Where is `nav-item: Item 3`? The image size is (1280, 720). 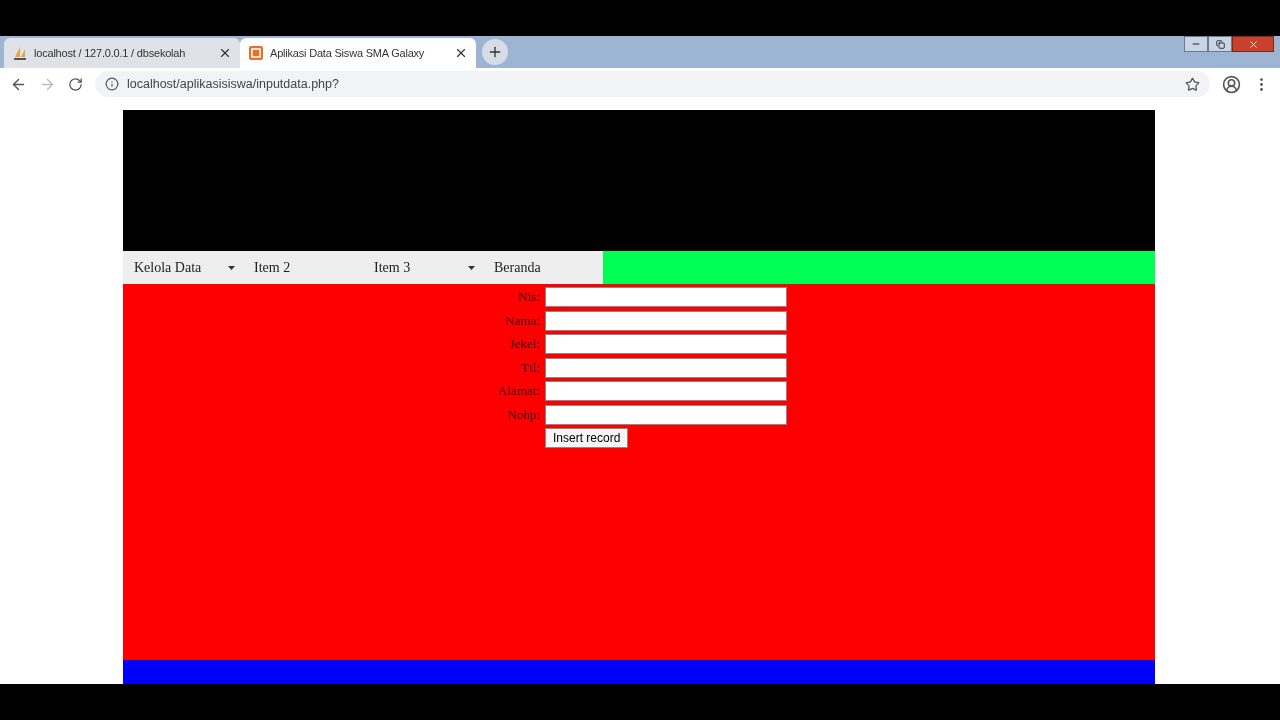 nav-item: Item 3 is located at coordinates (423, 267).